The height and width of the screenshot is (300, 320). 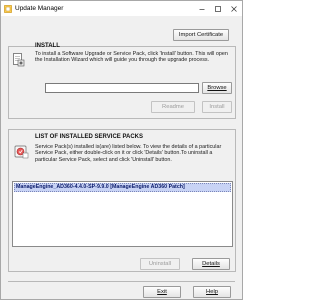 I want to click on maximize-button, so click(x=218, y=8).